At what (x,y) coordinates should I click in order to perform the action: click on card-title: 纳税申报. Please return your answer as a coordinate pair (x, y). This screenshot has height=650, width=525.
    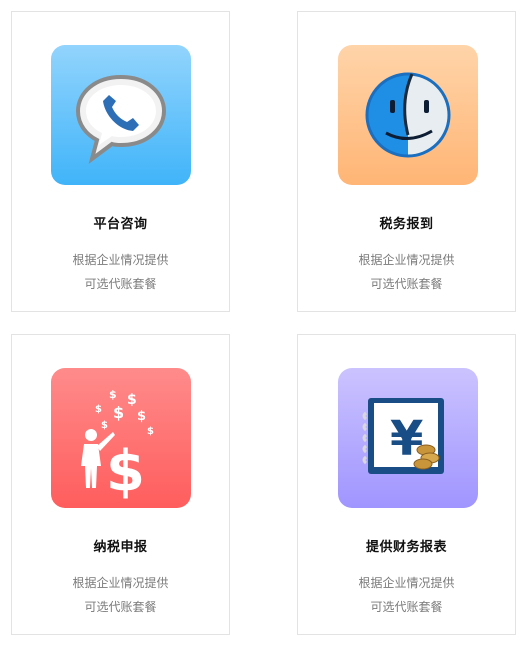
    Looking at the image, I should click on (120, 547).